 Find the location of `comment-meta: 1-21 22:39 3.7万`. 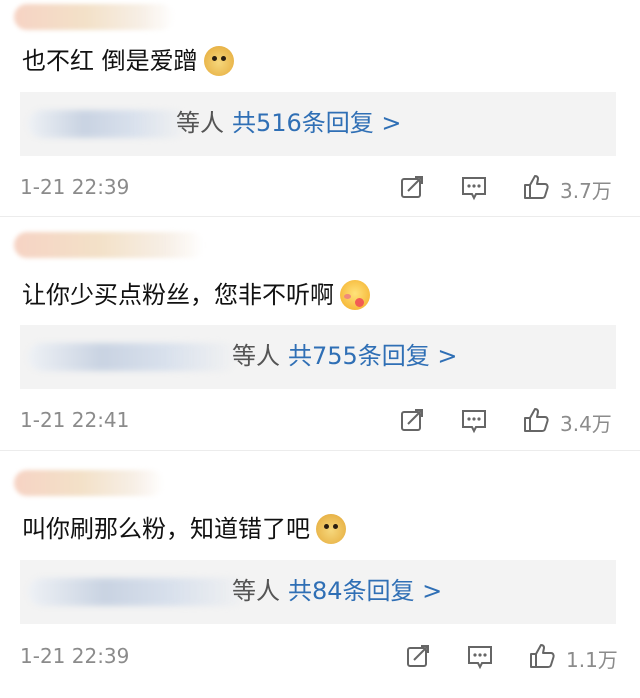

comment-meta: 1-21 22:39 3.7万 is located at coordinates (320, 188).